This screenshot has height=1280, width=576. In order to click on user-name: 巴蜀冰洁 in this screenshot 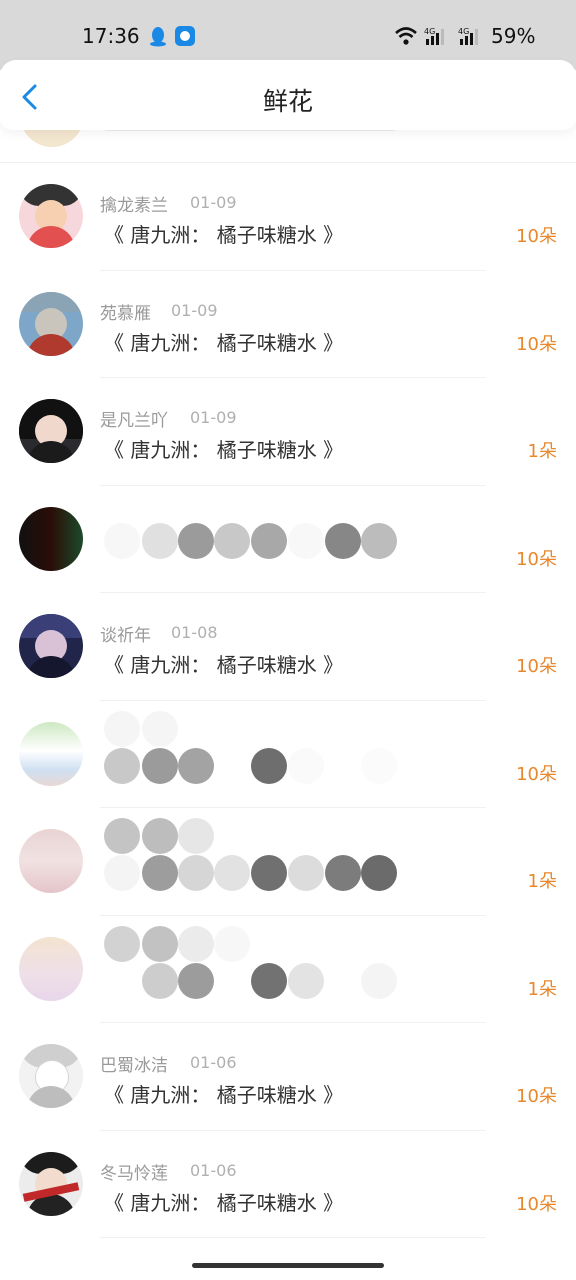, I will do `click(134, 1066)`.